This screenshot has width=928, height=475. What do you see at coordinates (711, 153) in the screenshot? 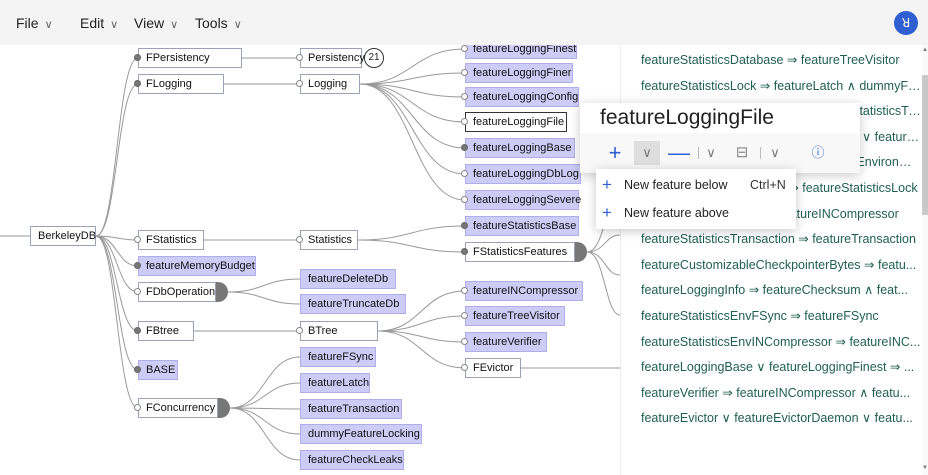
I see `remove-options-chevron-down-icon: ∨` at bounding box center [711, 153].